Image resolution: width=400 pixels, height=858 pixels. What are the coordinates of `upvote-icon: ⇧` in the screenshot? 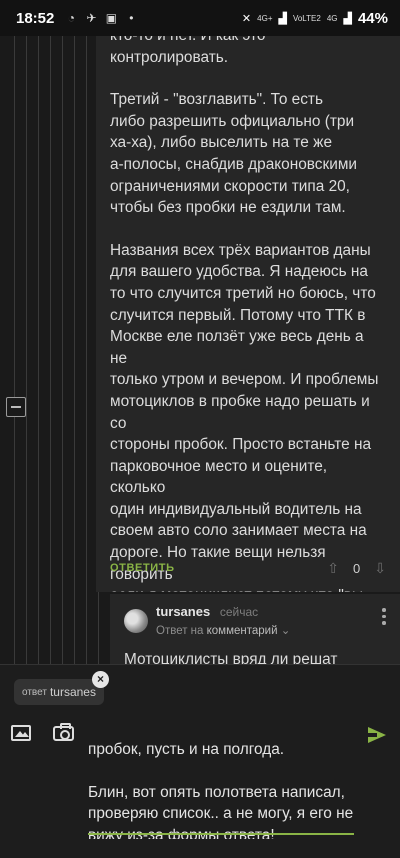 It's located at (333, 568).